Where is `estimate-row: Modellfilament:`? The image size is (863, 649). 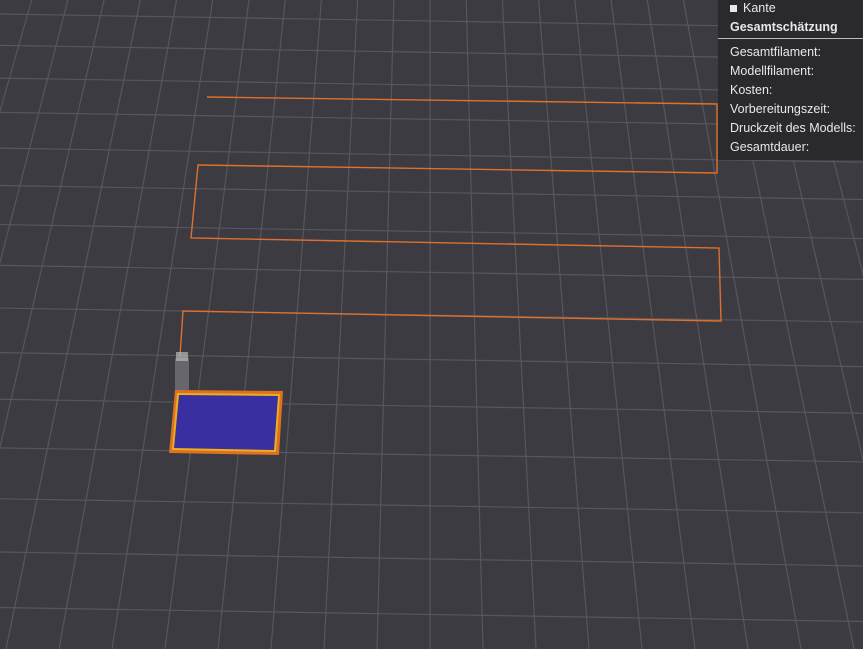 estimate-row: Modellfilament: is located at coordinates (772, 71).